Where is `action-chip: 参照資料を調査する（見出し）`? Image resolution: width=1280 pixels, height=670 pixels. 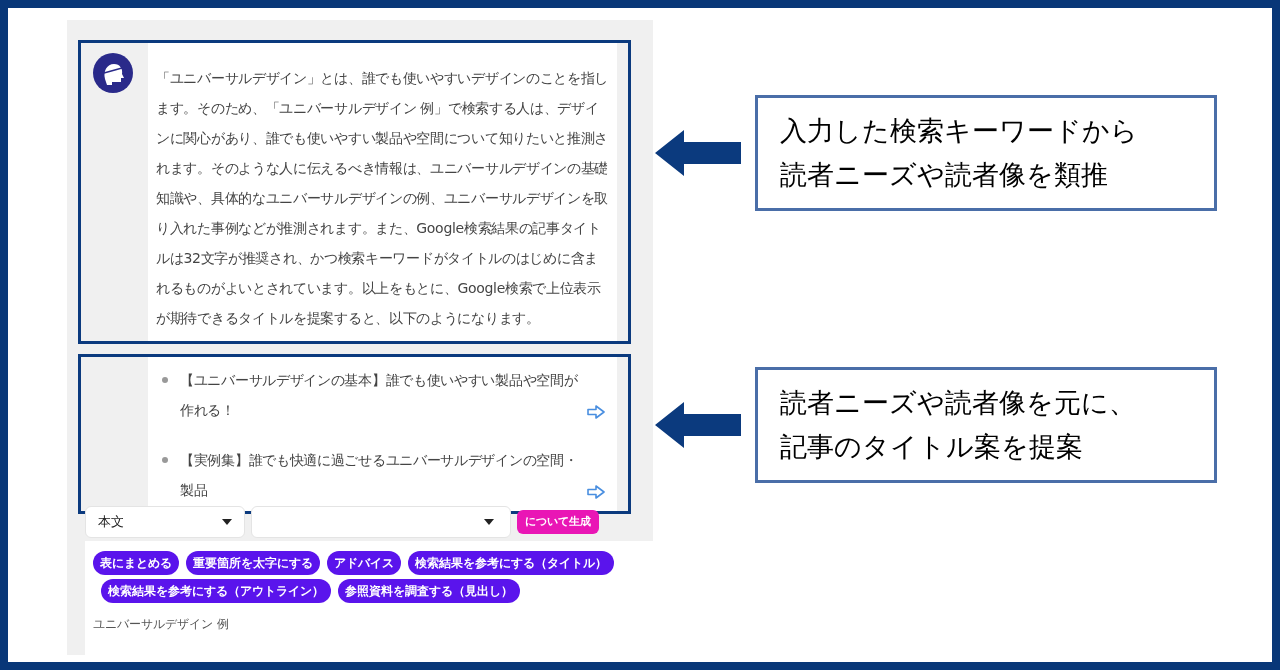 action-chip: 参照資料を調査する（見出し） is located at coordinates (429, 591).